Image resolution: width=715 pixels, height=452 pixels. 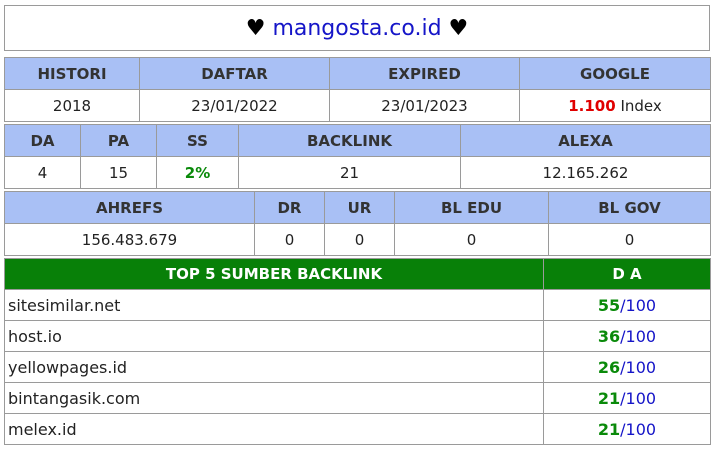 What do you see at coordinates (118, 172) in the screenshot?
I see `pa-value: 15` at bounding box center [118, 172].